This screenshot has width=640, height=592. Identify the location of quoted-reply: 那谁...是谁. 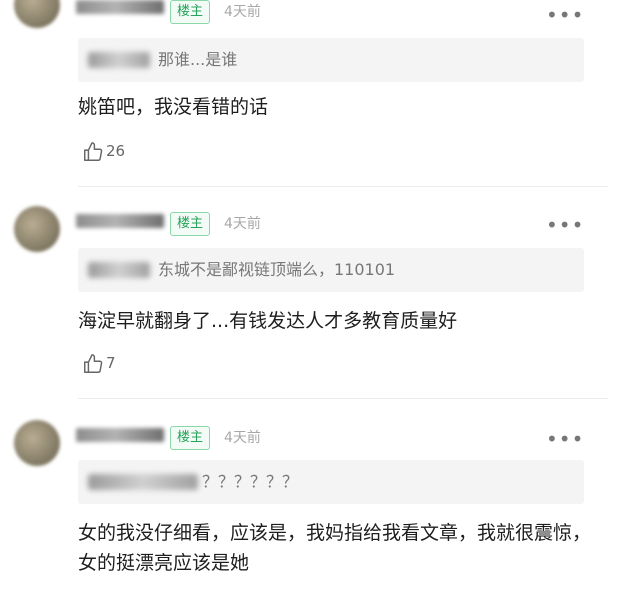
(331, 60).